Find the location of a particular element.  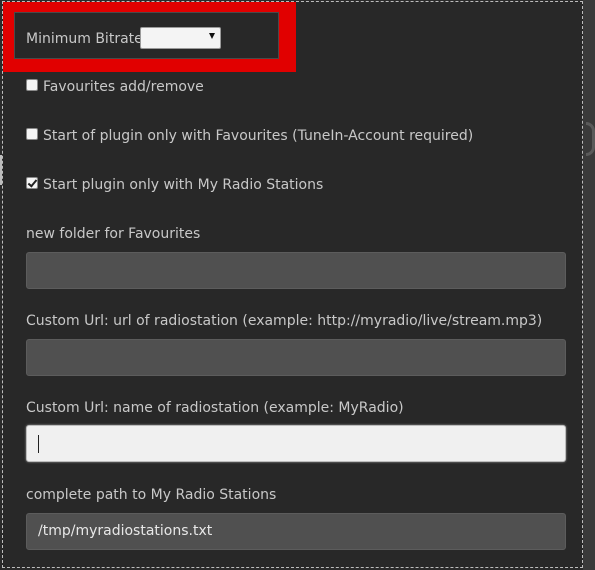

favourites-add-remove-checkbox is located at coordinates (32, 85).